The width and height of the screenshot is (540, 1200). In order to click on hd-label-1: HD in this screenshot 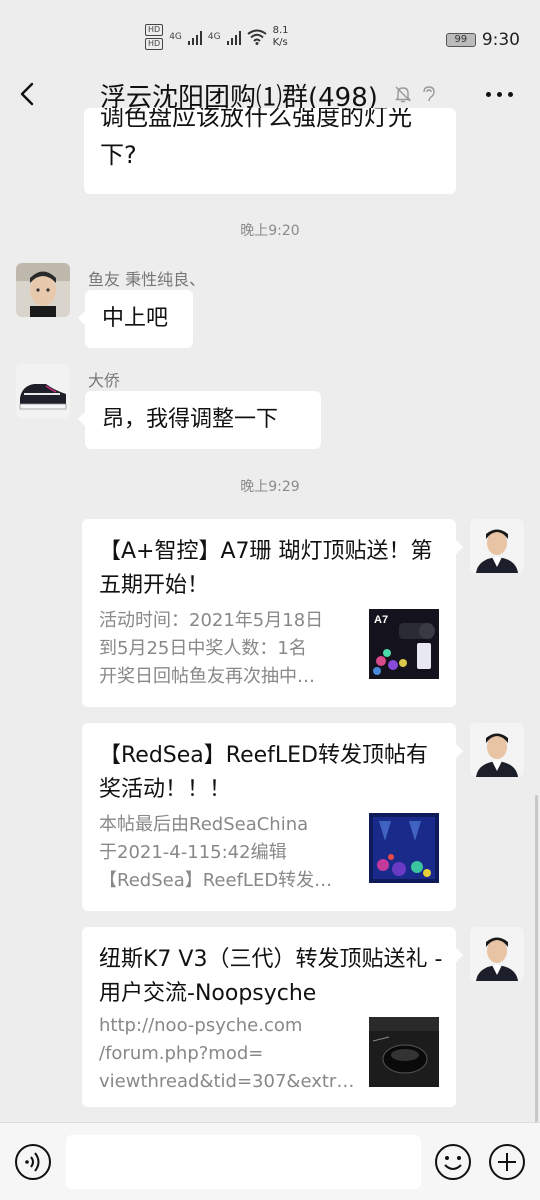, I will do `click(154, 30)`.